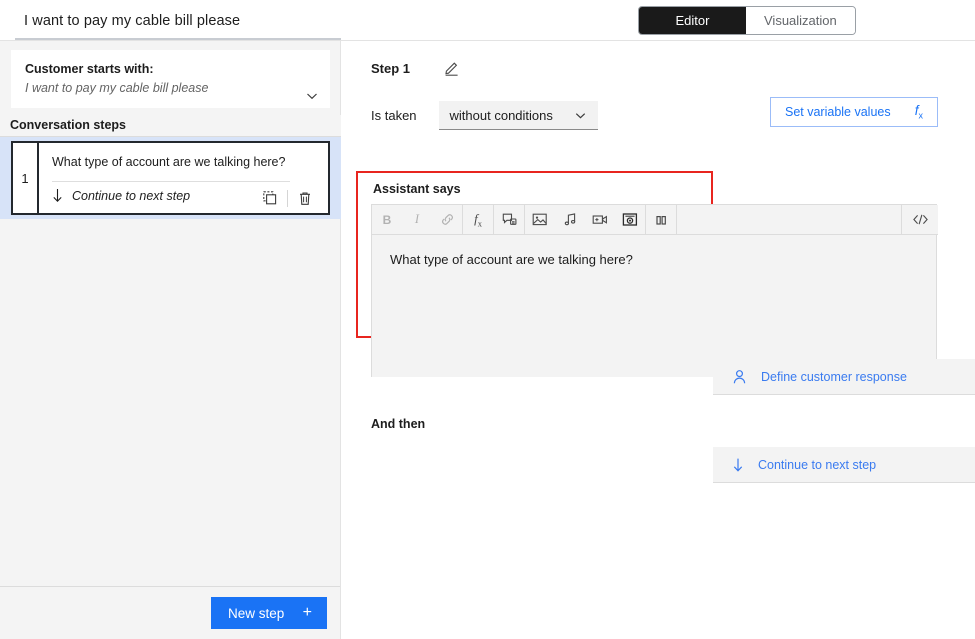  I want to click on define-customer-response-label: Define customer response, so click(834, 376).